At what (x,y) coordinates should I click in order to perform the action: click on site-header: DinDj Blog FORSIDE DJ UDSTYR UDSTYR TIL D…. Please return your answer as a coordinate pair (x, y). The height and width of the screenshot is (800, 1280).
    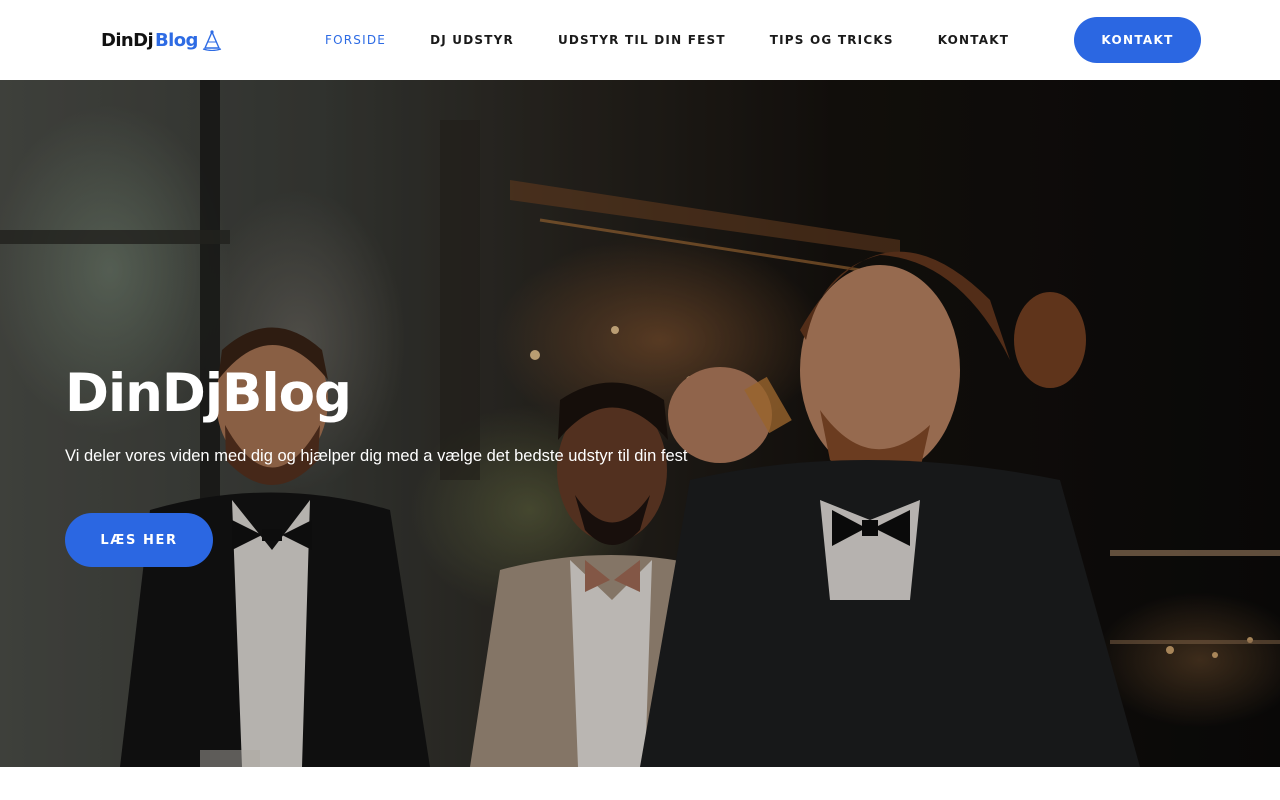
    Looking at the image, I should click on (640, 40).